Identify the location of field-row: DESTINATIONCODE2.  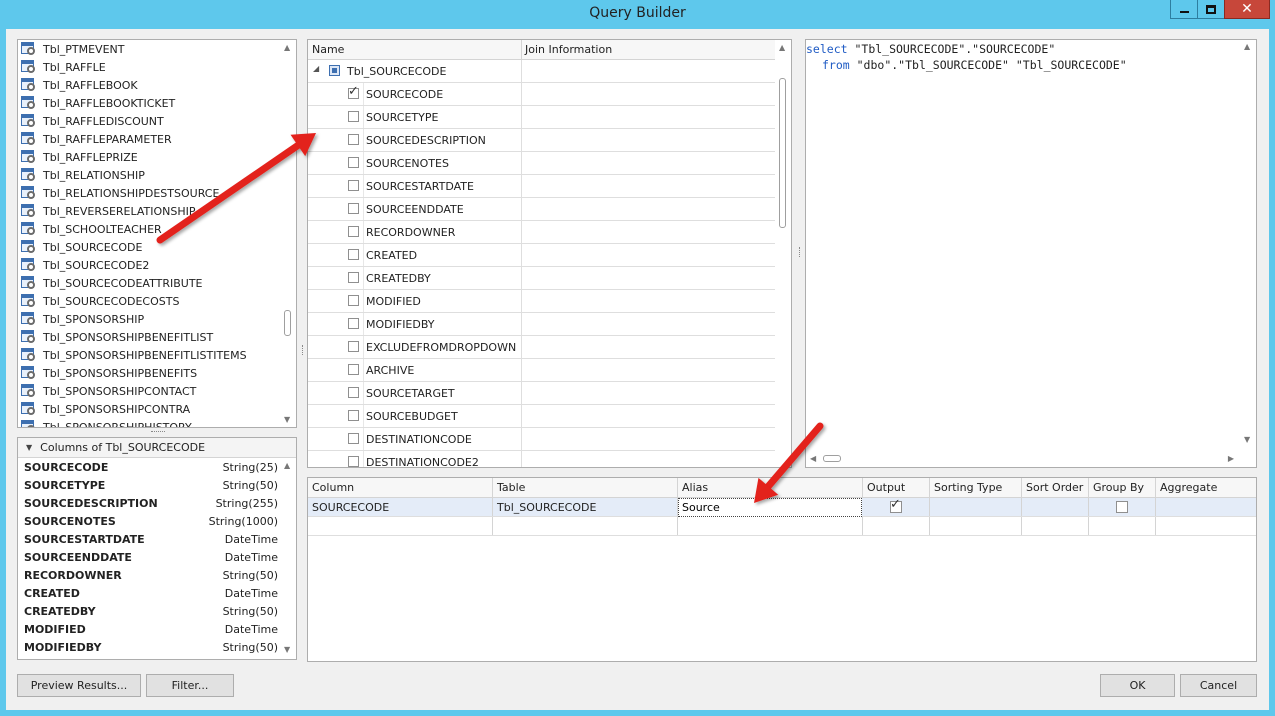
(543, 459).